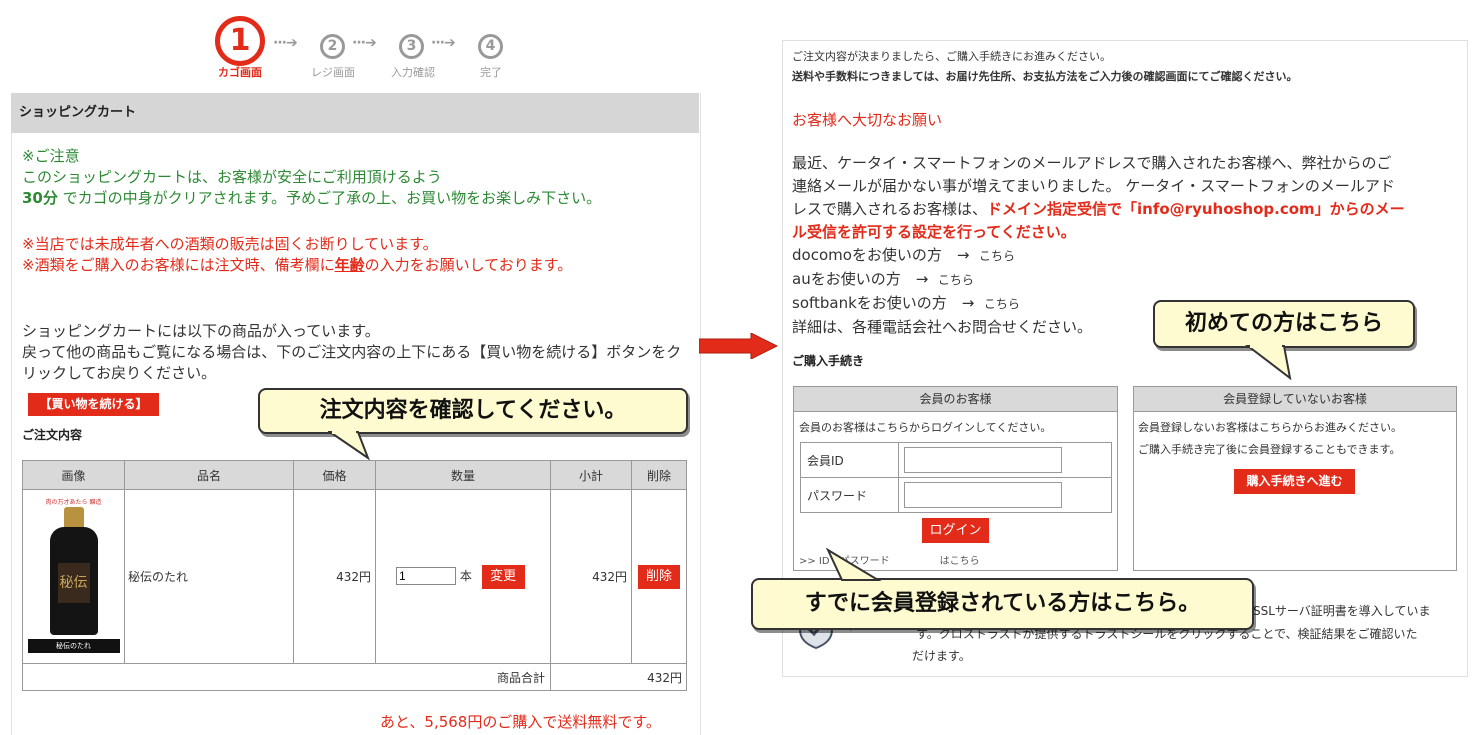 Image resolution: width=1476 pixels, height=735 pixels. What do you see at coordinates (209, 475) in the screenshot?
I see `col-name: 品名` at bounding box center [209, 475].